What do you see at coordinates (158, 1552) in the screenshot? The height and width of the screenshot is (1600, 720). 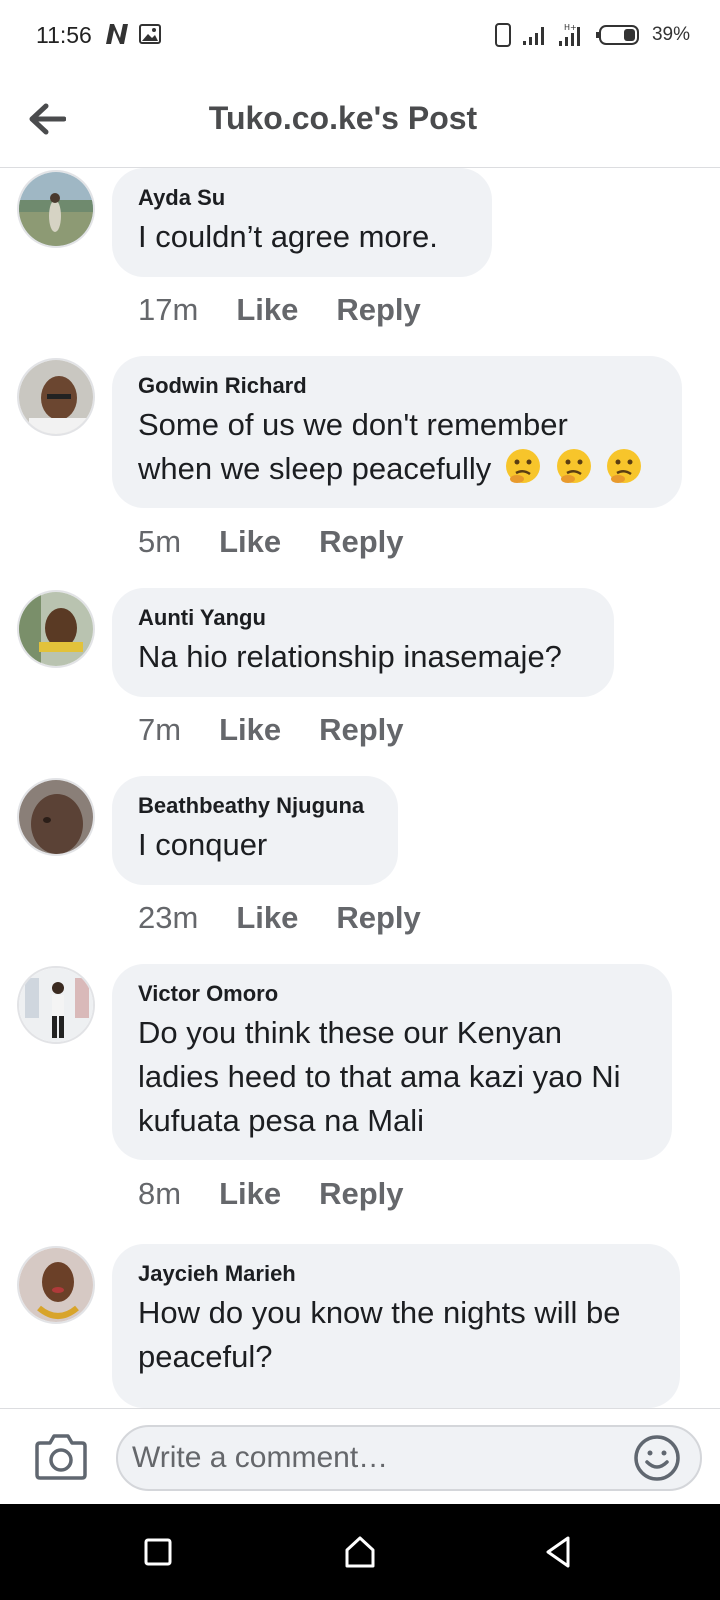 I see `recents-icon` at bounding box center [158, 1552].